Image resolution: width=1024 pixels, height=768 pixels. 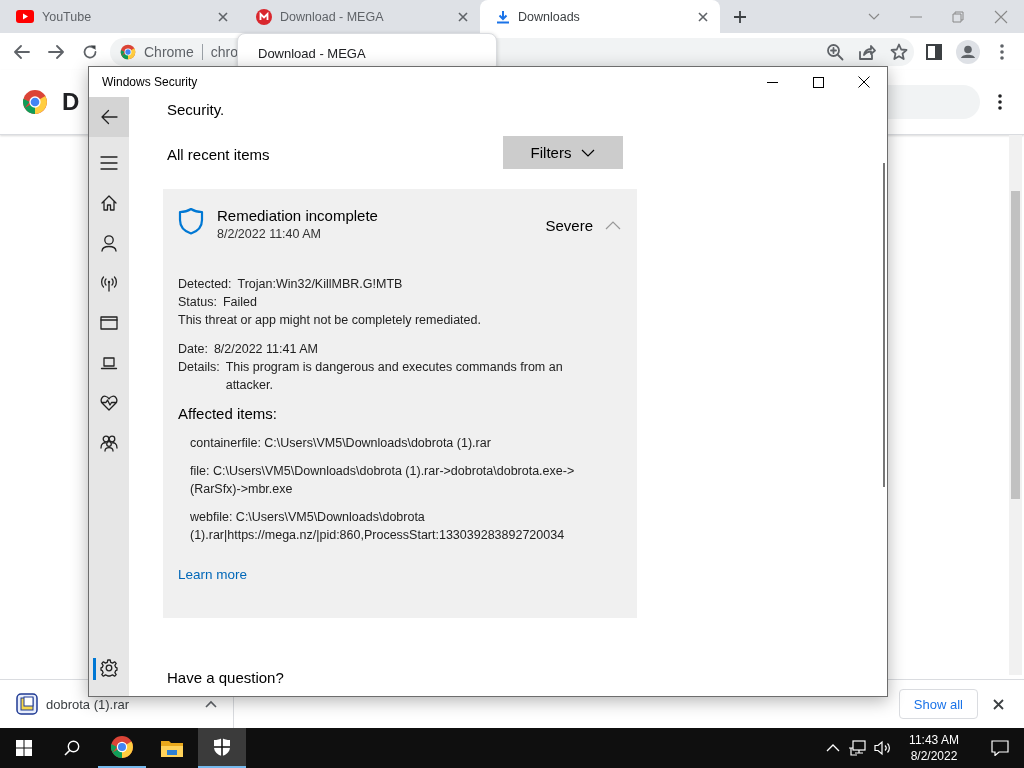 I want to click on laptop-icon, so click(x=109, y=363).